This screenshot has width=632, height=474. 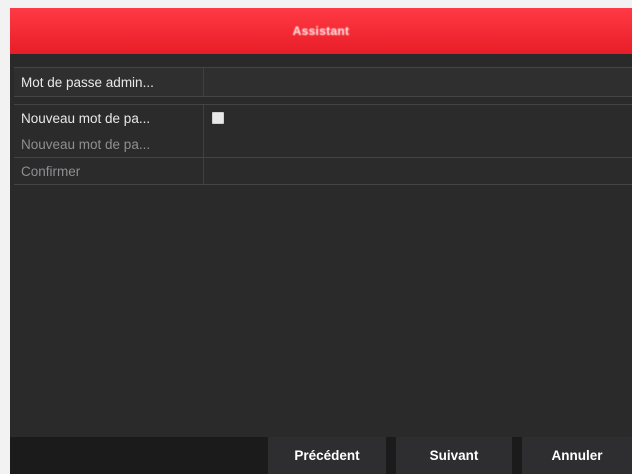 What do you see at coordinates (418, 171) in the screenshot?
I see `confirm-password-field` at bounding box center [418, 171].